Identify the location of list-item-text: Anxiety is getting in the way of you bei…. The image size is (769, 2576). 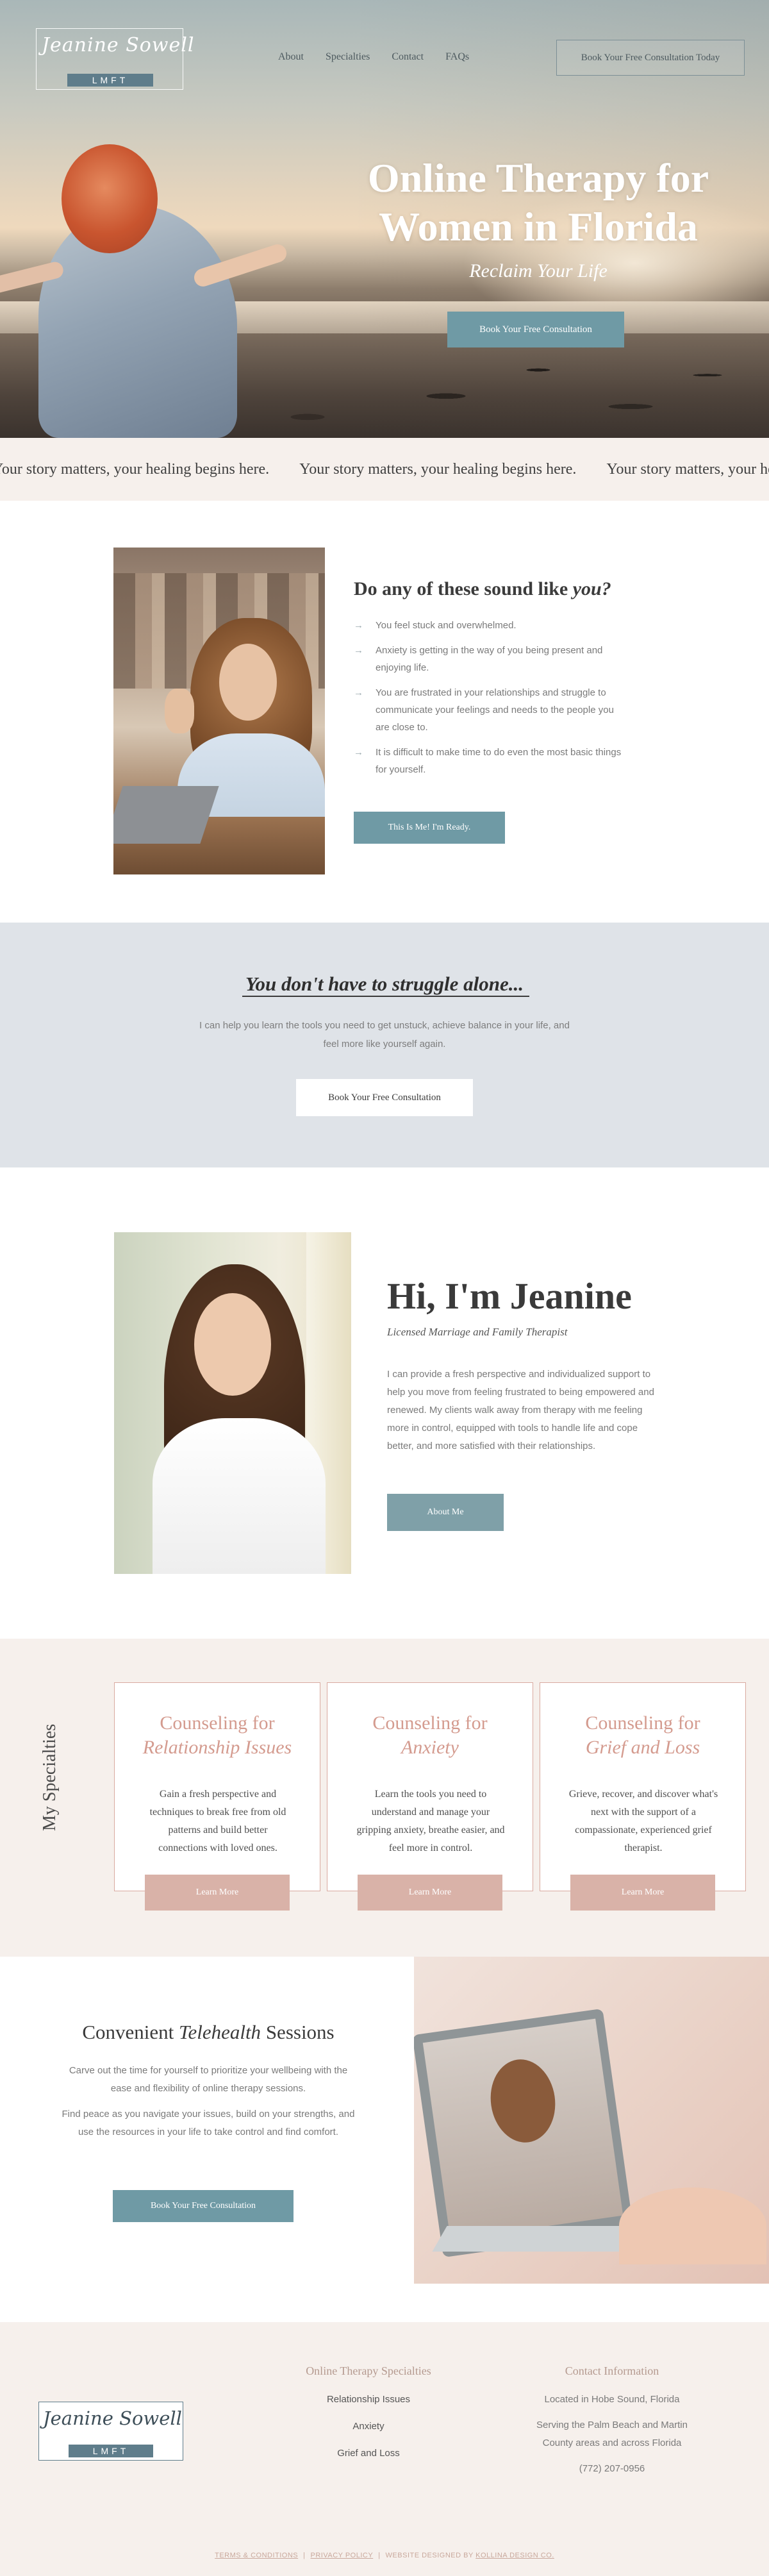
(489, 659).